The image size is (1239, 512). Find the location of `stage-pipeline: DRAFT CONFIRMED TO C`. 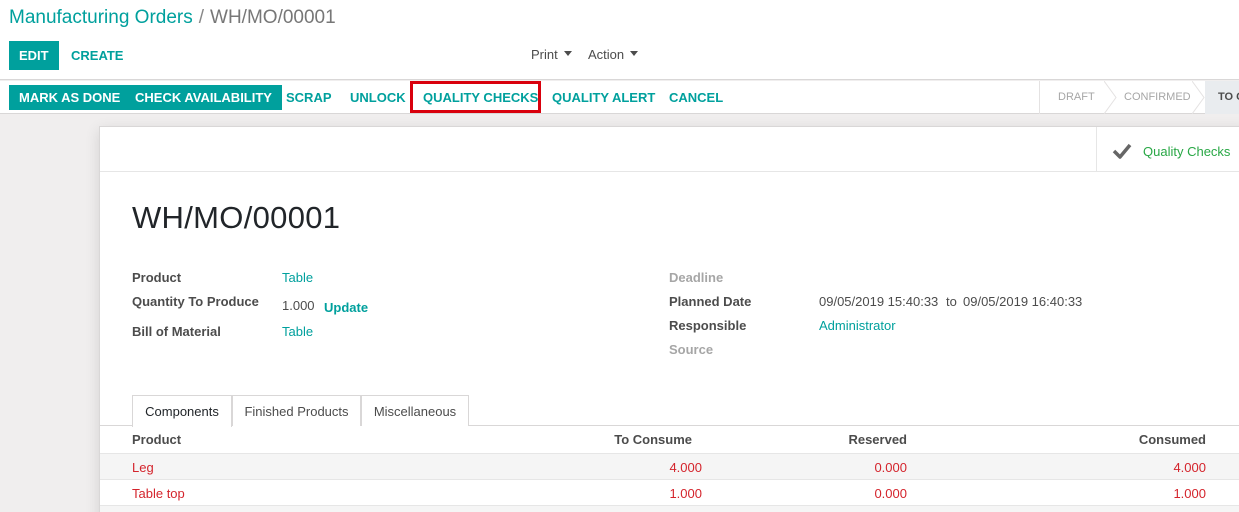

stage-pipeline: DRAFT CONFIRMED TO C is located at coordinates (1139, 97).